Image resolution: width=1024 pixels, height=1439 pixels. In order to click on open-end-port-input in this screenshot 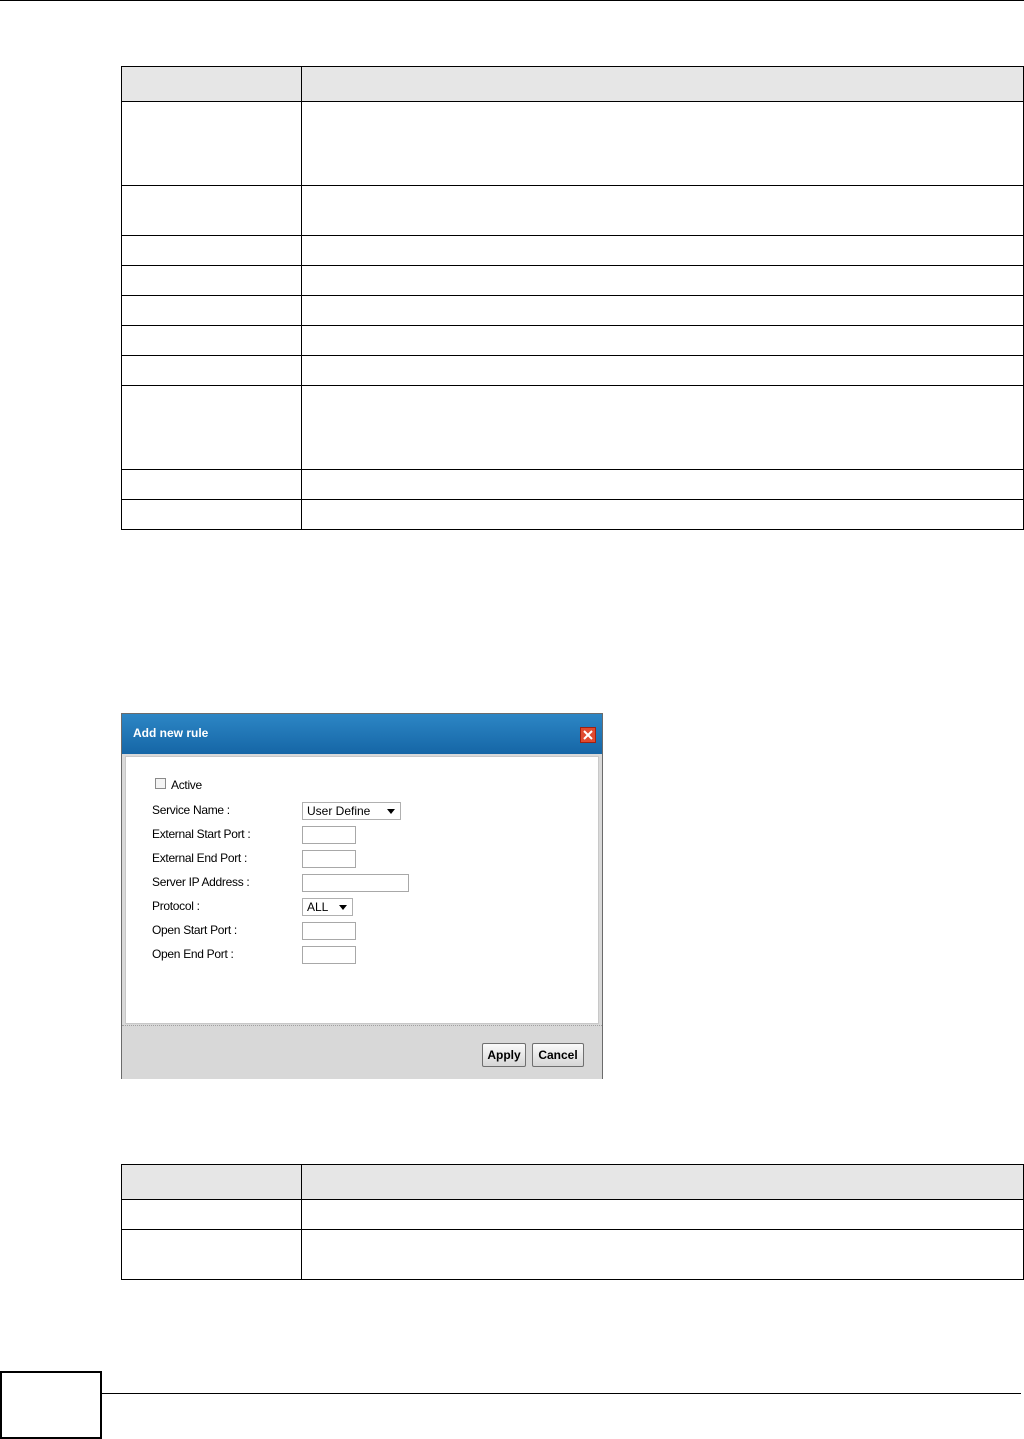, I will do `click(329, 955)`.